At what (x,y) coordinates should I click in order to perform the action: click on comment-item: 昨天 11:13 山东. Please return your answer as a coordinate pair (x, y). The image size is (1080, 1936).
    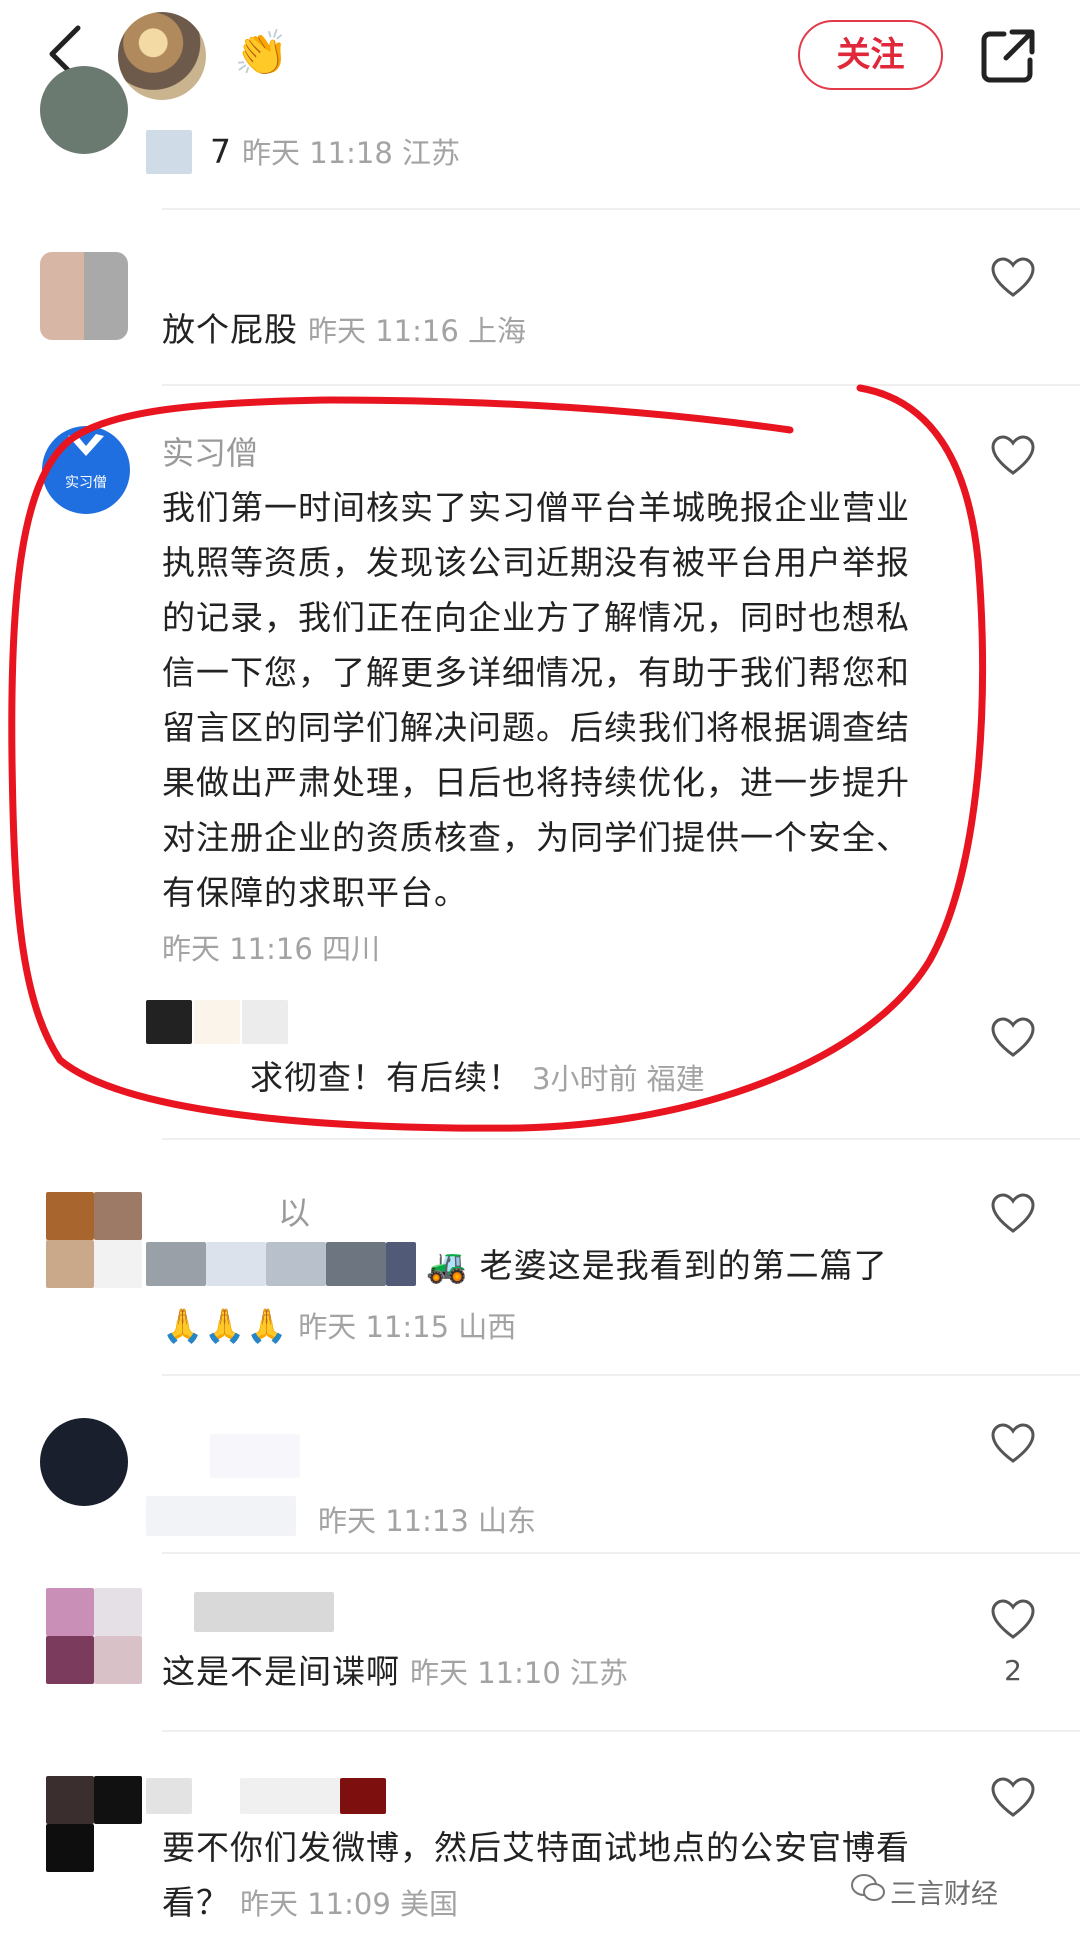
    Looking at the image, I should click on (540, 1466).